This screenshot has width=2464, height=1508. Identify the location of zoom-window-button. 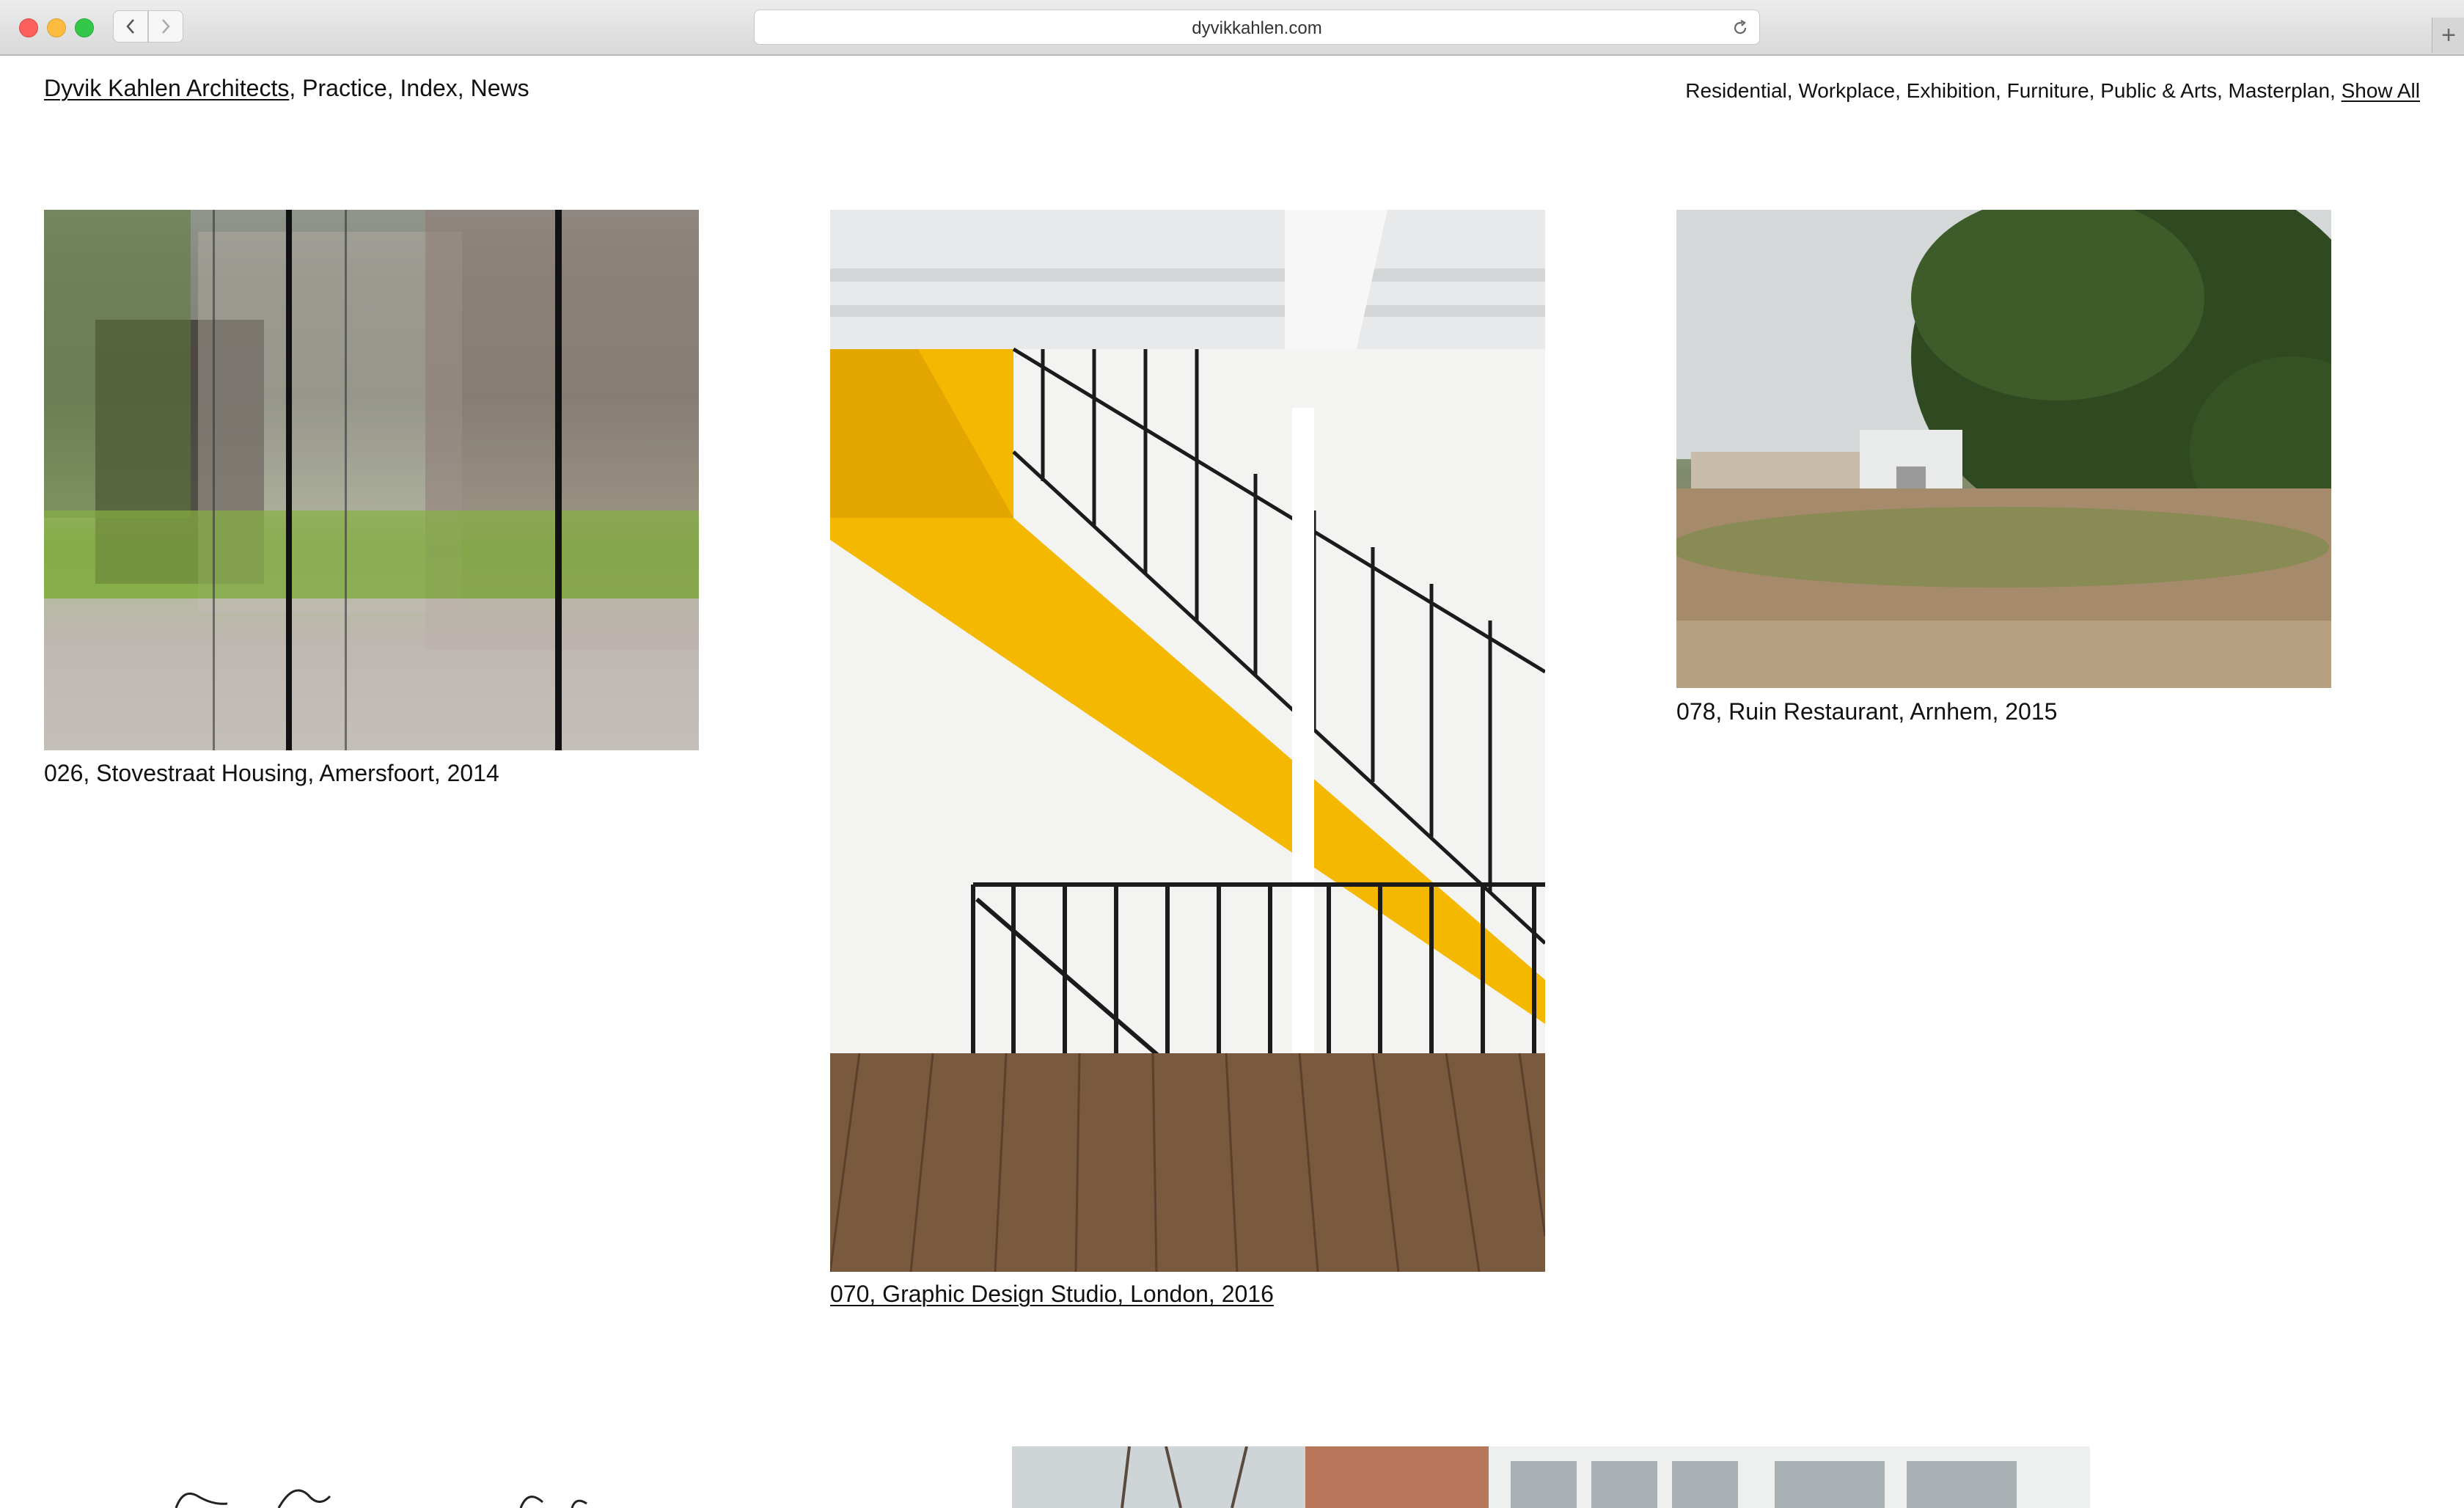
(84, 27).